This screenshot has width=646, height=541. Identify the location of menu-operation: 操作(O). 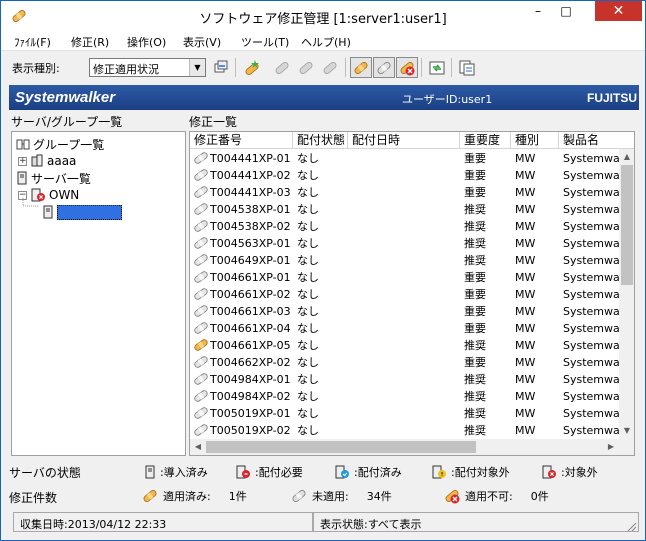
(146, 42).